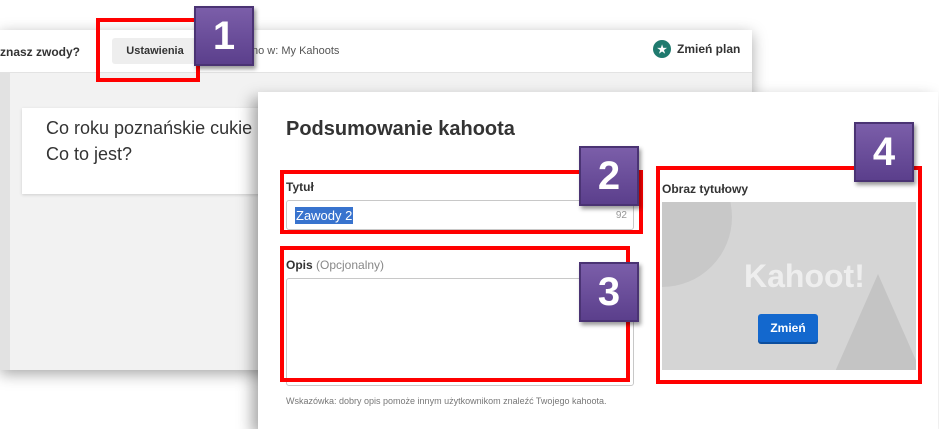 This screenshot has height=429, width=939. Describe the element at coordinates (884, 152) in the screenshot. I see `annotation-badge-4: 4` at that location.